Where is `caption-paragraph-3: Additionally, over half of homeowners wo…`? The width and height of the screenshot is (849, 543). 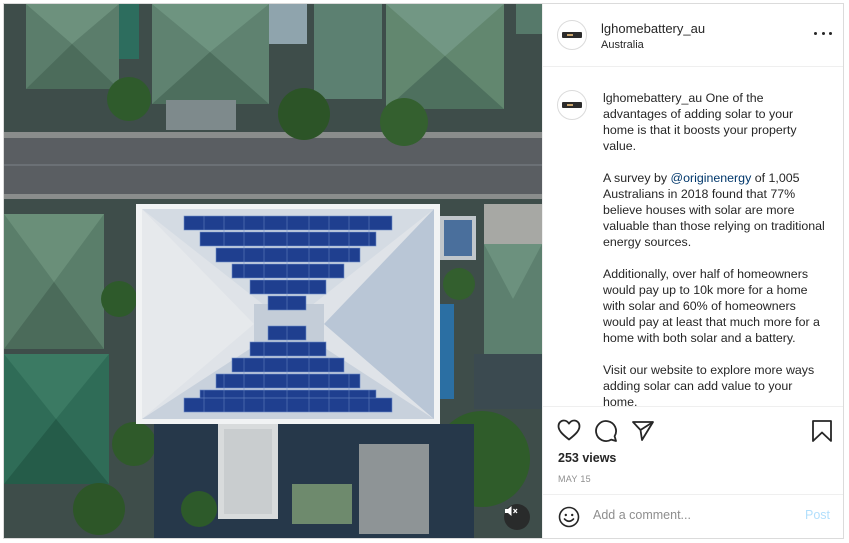
caption-paragraph-3: Additionally, over half of homeowners wo… is located at coordinates (711, 306).